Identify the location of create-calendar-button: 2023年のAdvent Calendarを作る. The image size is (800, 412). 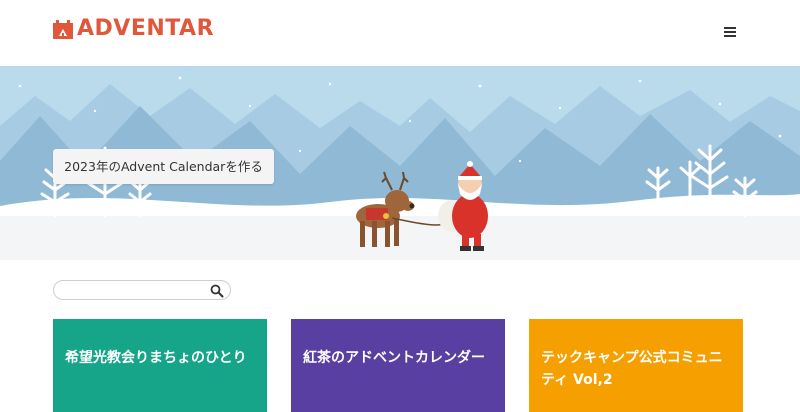
(163, 166).